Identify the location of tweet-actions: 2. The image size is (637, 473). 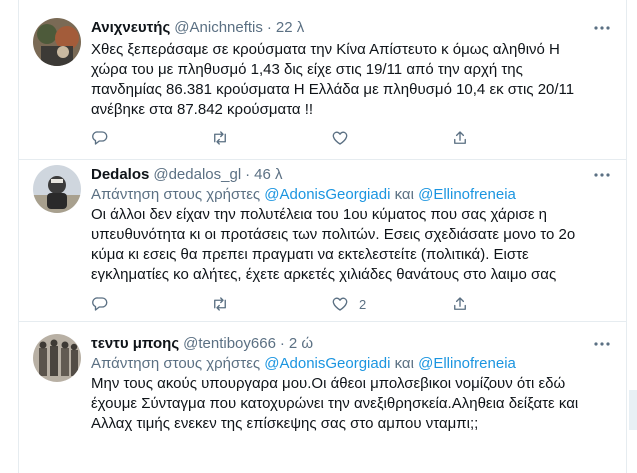
(306, 304).